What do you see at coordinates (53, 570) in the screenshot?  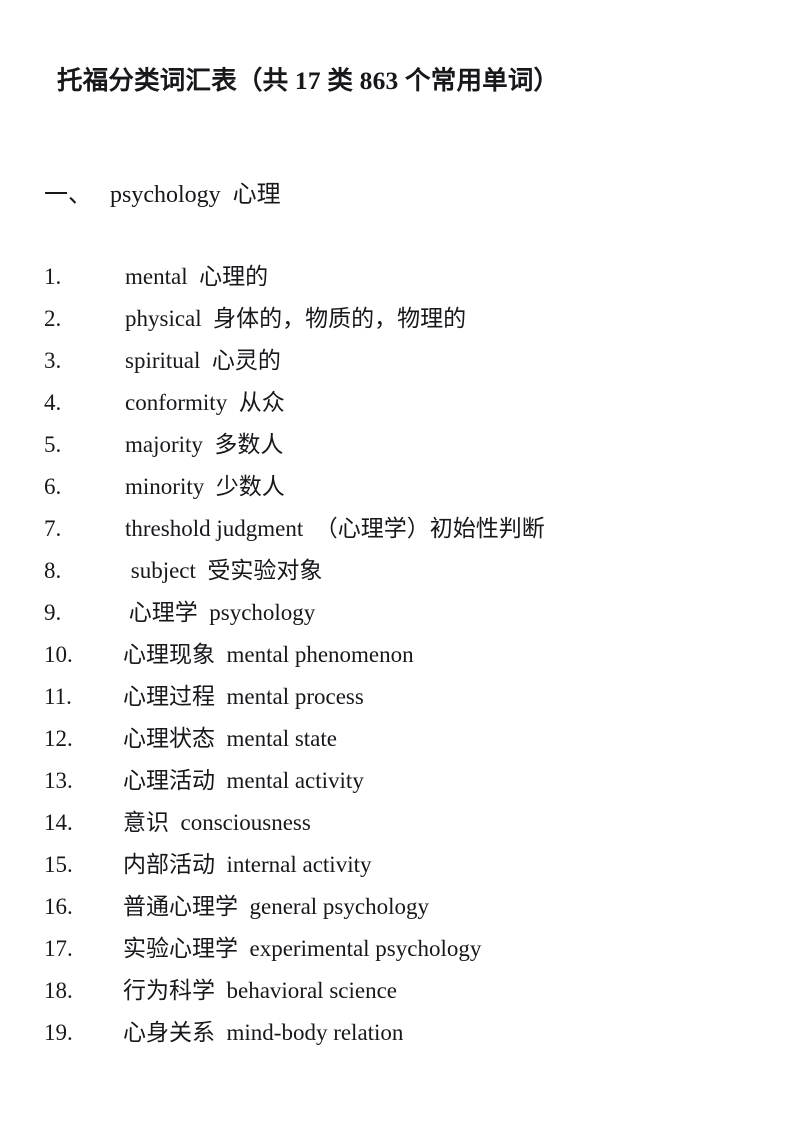 I see `list-item-number: 8.` at bounding box center [53, 570].